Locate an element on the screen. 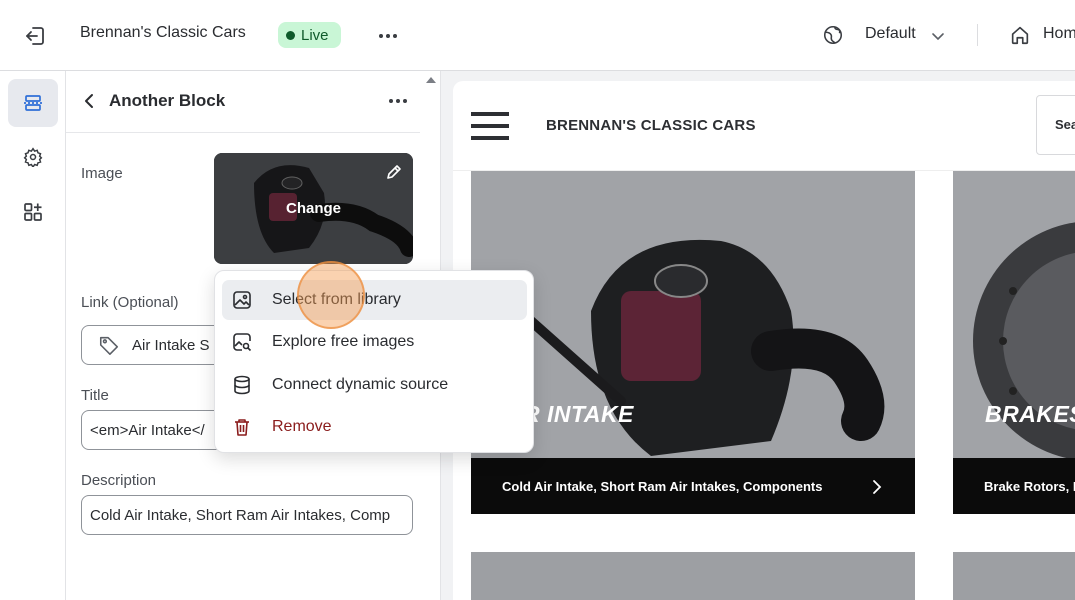 This screenshot has height=600, width=1075. panel-header: Another Block is located at coordinates (243, 102).